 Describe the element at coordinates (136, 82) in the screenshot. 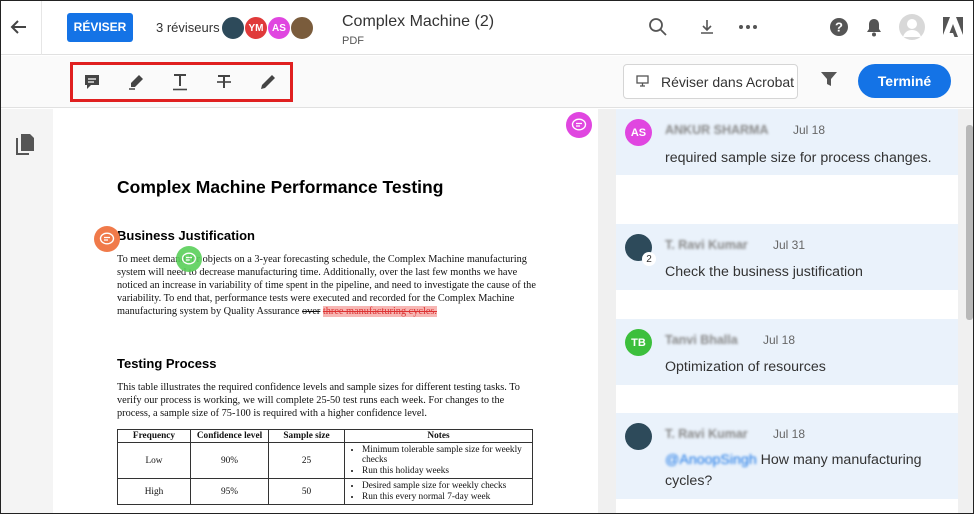

I see `highlighter-icon` at that location.